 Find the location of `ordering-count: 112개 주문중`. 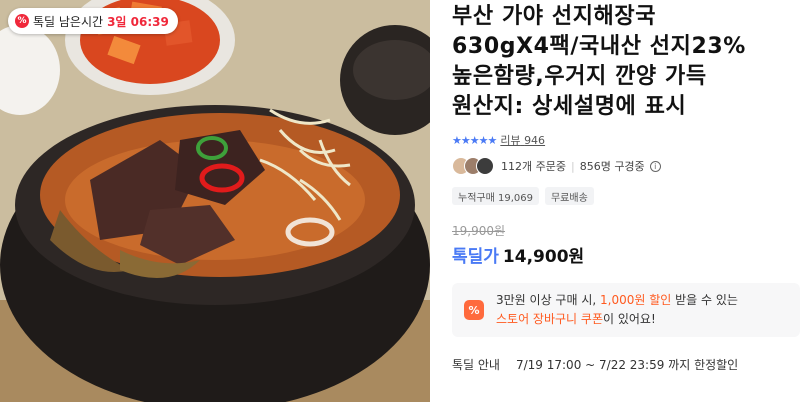

ordering-count: 112개 주문중 is located at coordinates (533, 166).